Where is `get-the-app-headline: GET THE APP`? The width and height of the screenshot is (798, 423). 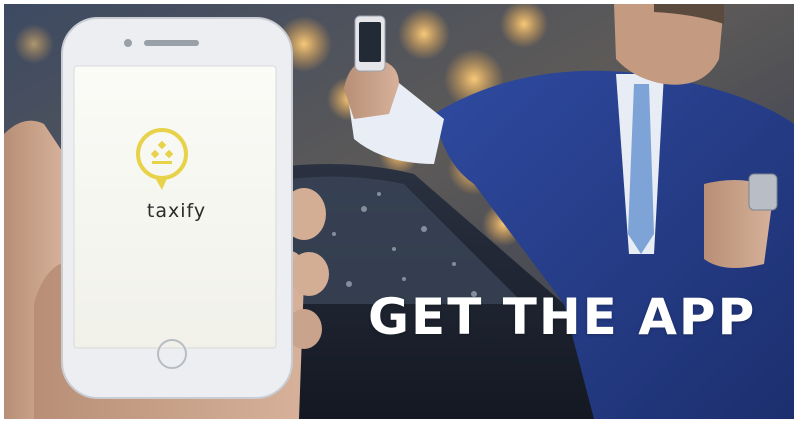
get-the-app-headline: GET THE APP is located at coordinates (562, 317).